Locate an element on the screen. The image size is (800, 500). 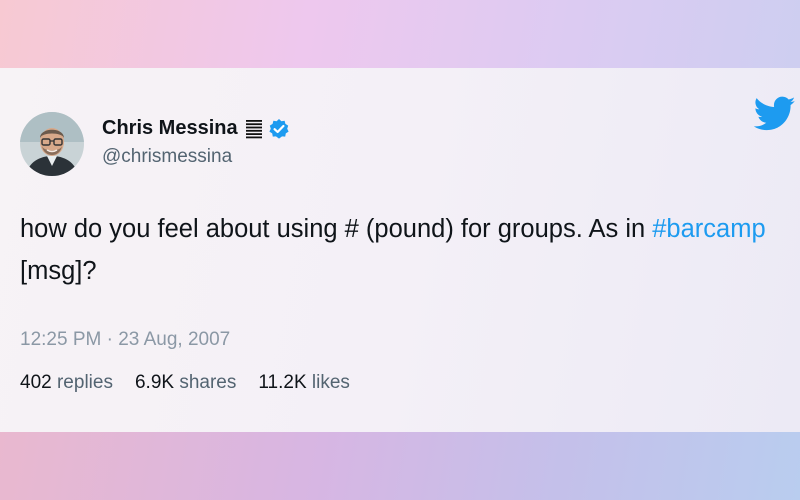
tweet-stats: 402 replies 6.9K shares 11.2K likes is located at coordinates (196, 383).